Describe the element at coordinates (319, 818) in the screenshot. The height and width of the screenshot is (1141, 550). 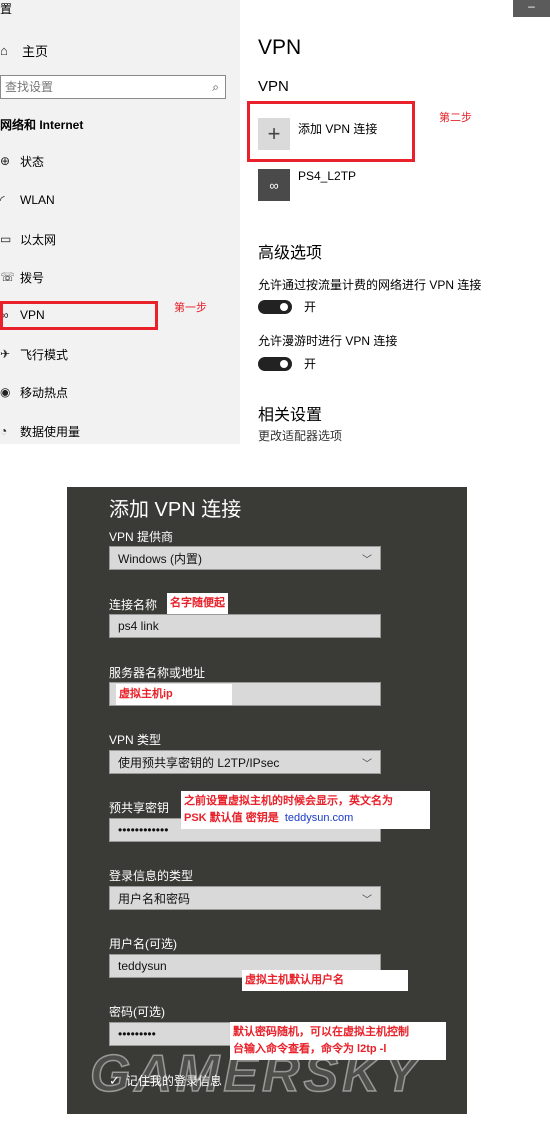
I see `psk-note-key: teddysun.com` at that location.